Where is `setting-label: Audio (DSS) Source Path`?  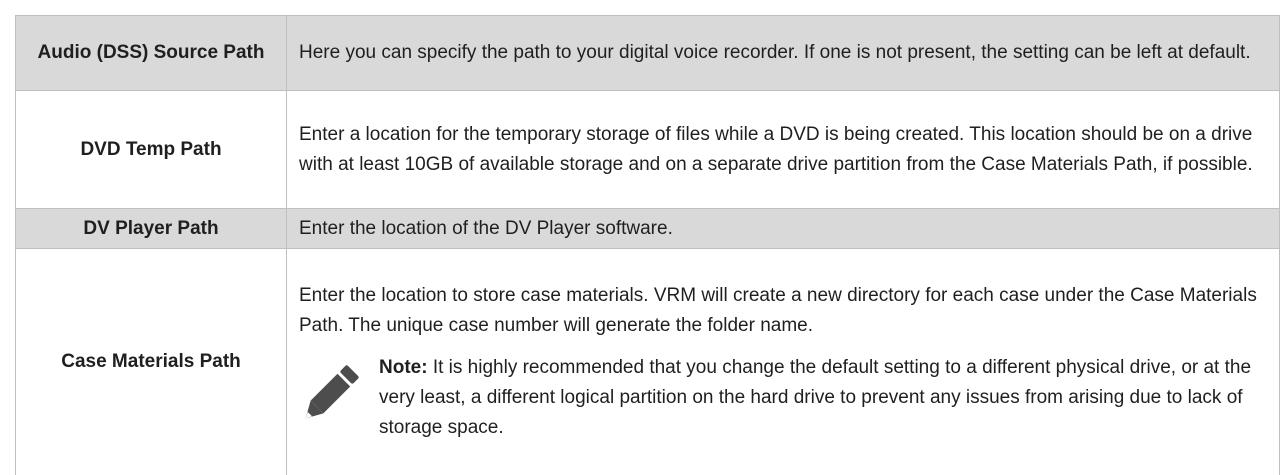
setting-label: Audio (DSS) Source Path is located at coordinates (151, 53).